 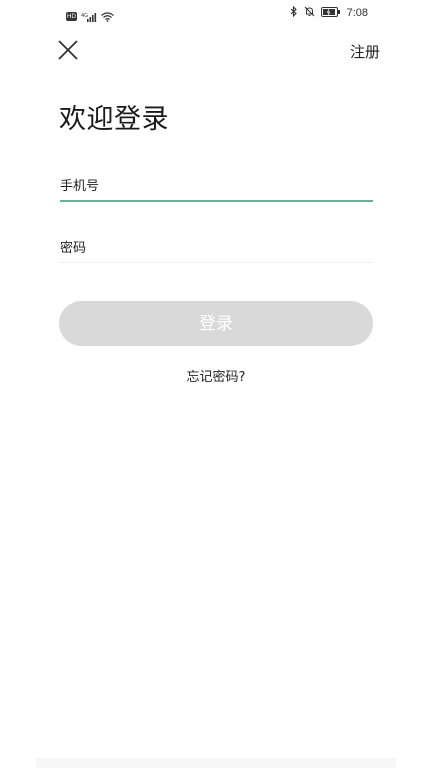 What do you see at coordinates (216, 375) in the screenshot?
I see `forgot-password-link: 忘记密码?` at bounding box center [216, 375].